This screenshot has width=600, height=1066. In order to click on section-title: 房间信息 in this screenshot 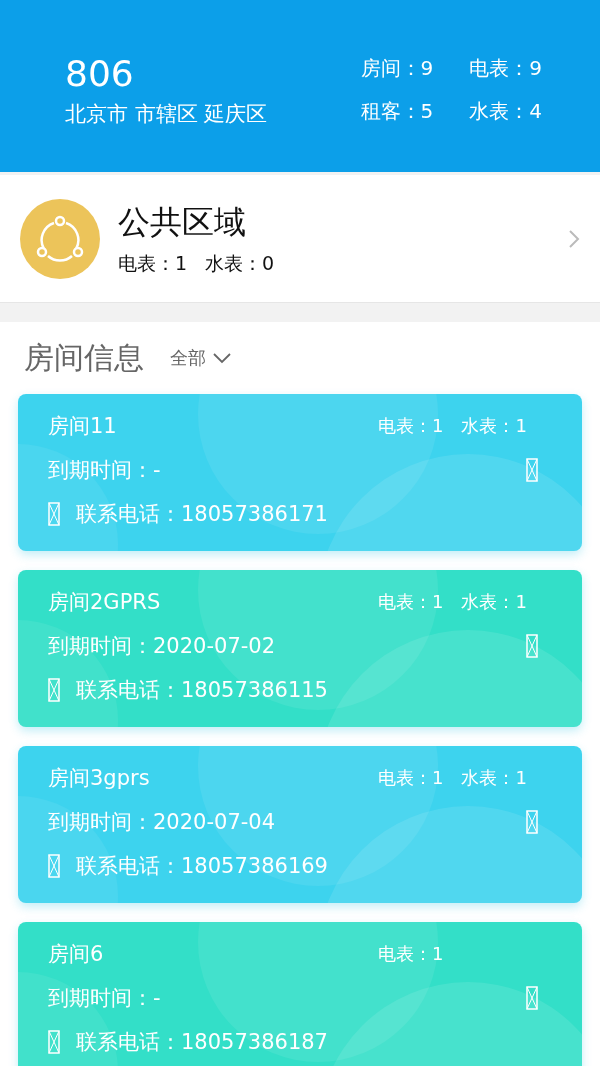, I will do `click(84, 357)`.